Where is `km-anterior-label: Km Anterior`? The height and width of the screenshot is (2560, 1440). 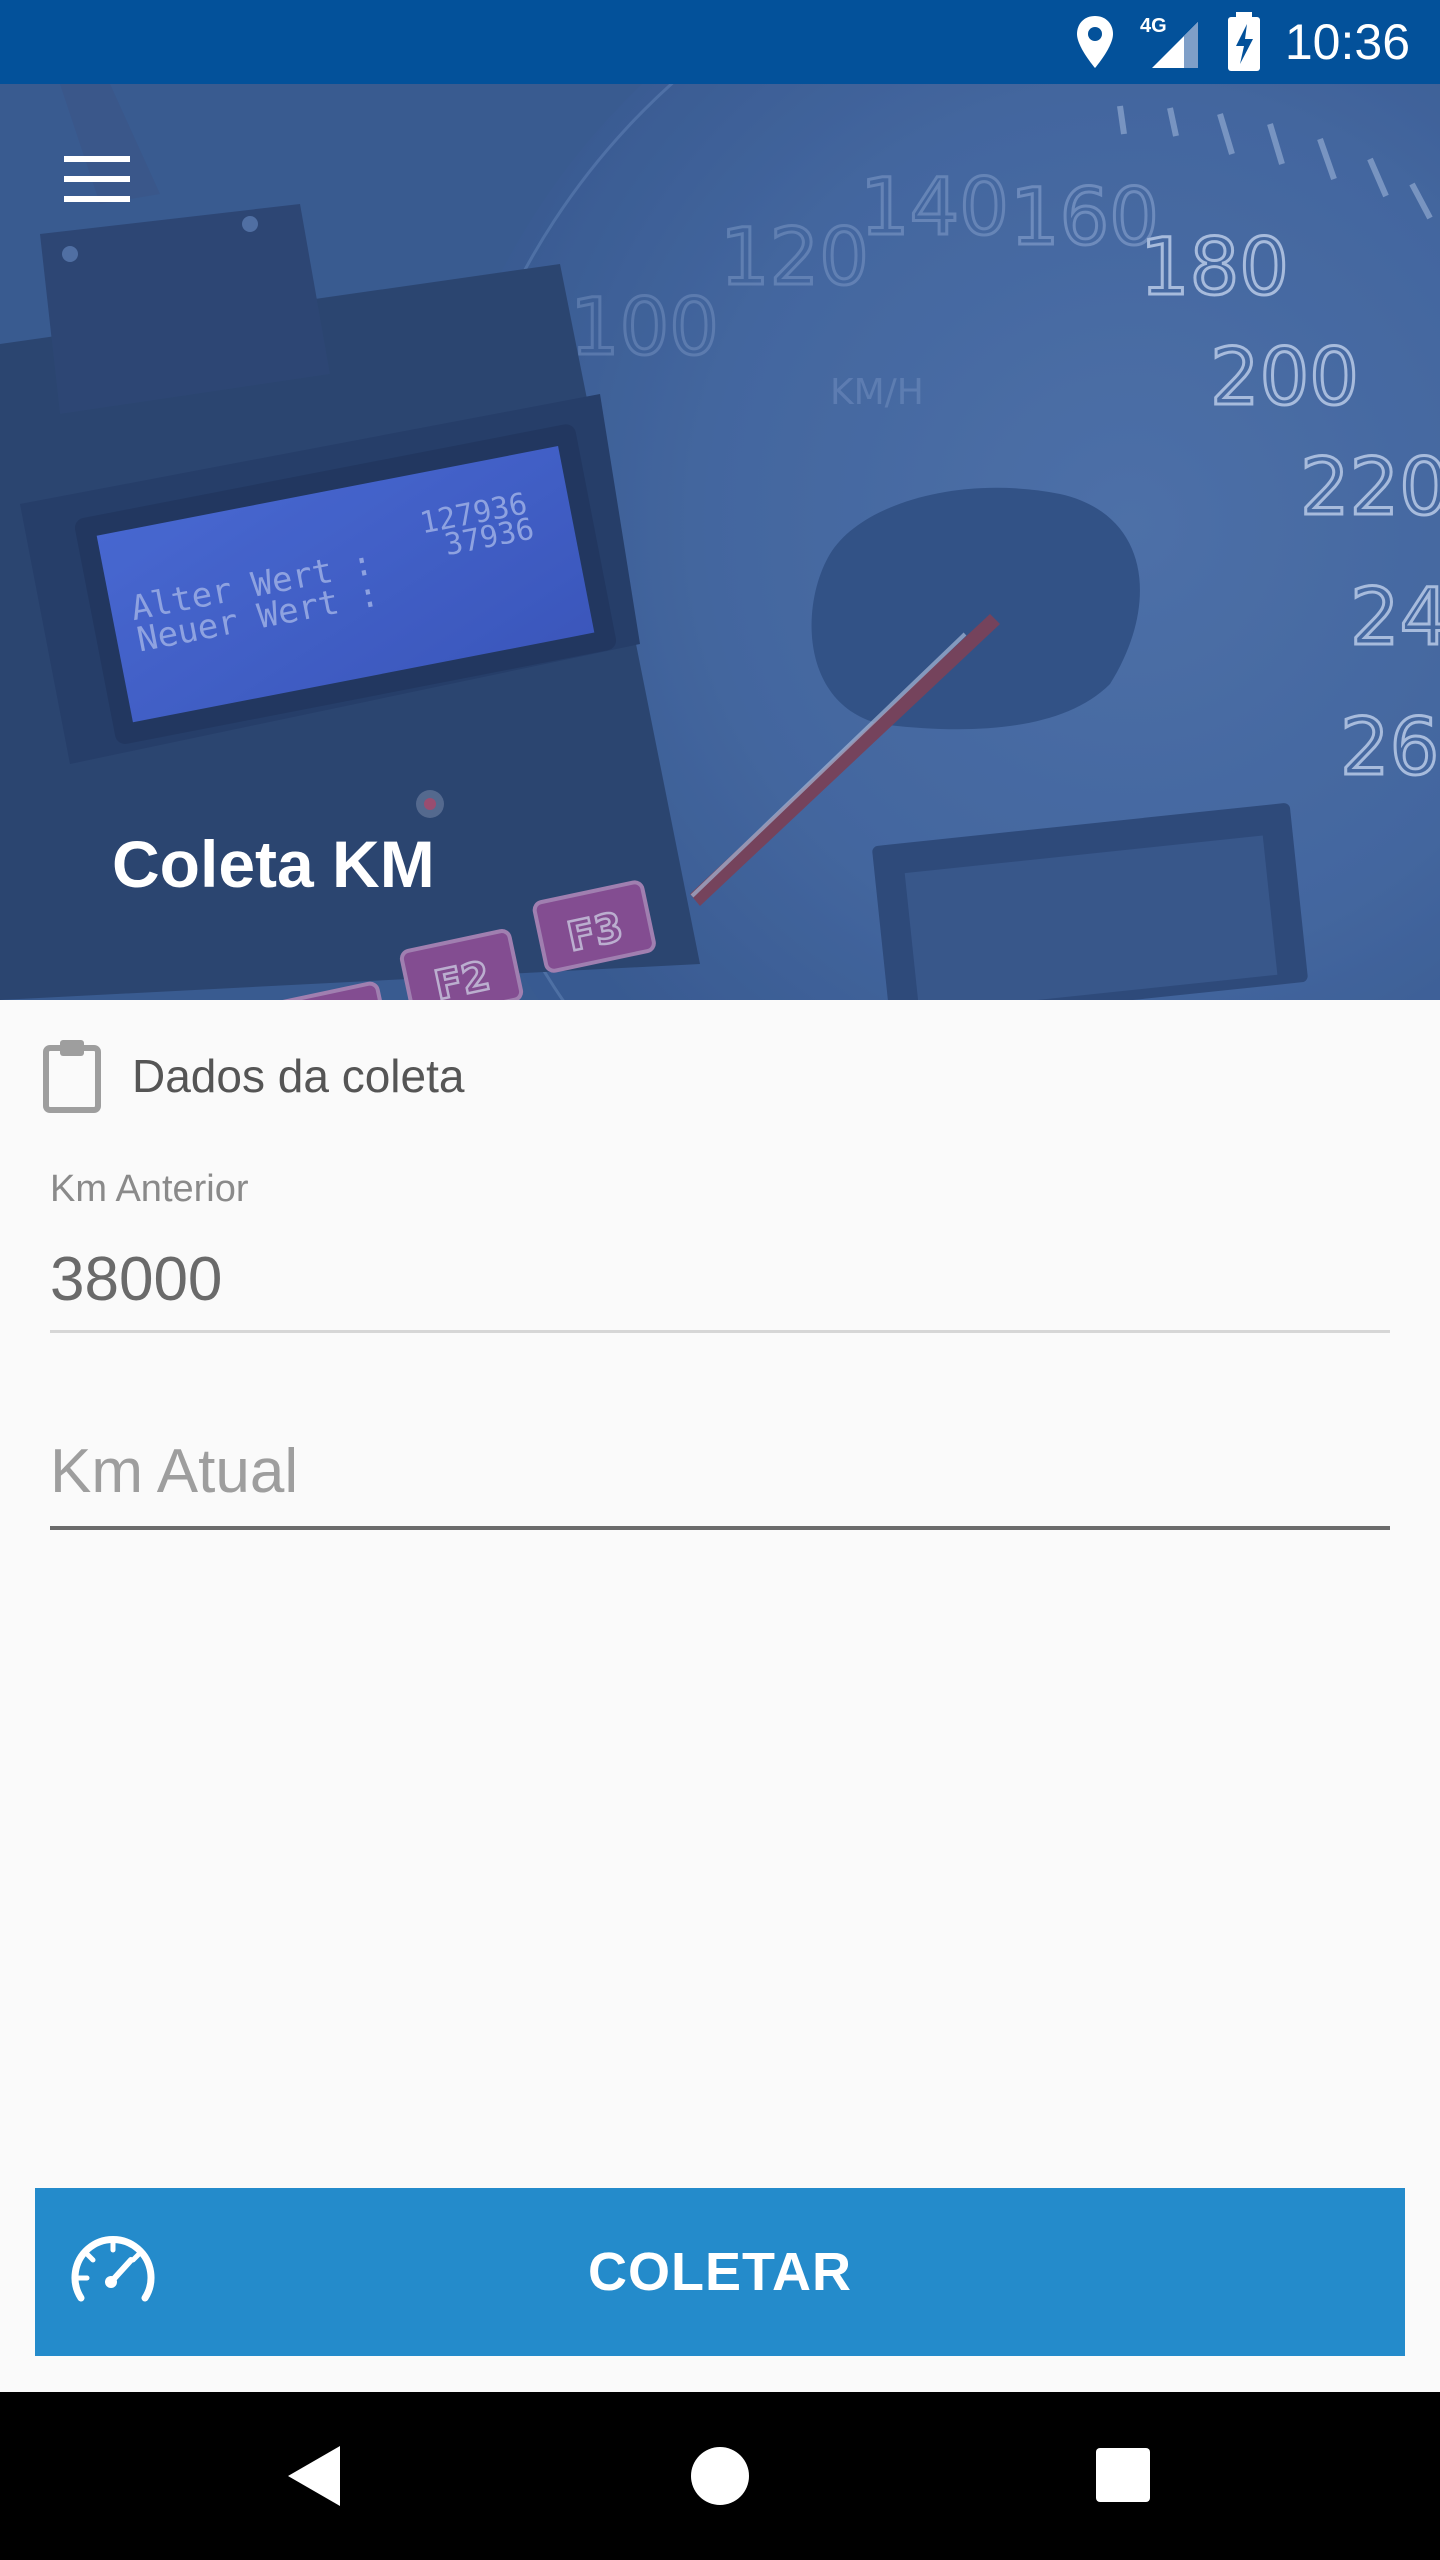 km-anterior-label: Km Anterior is located at coordinates (149, 1189).